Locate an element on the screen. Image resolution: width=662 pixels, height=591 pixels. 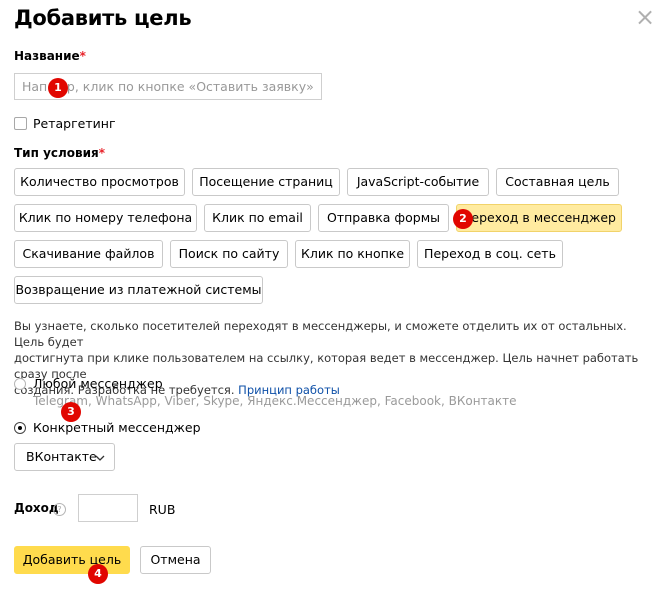
condition-page-visits: Посещение страниц is located at coordinates (266, 182).